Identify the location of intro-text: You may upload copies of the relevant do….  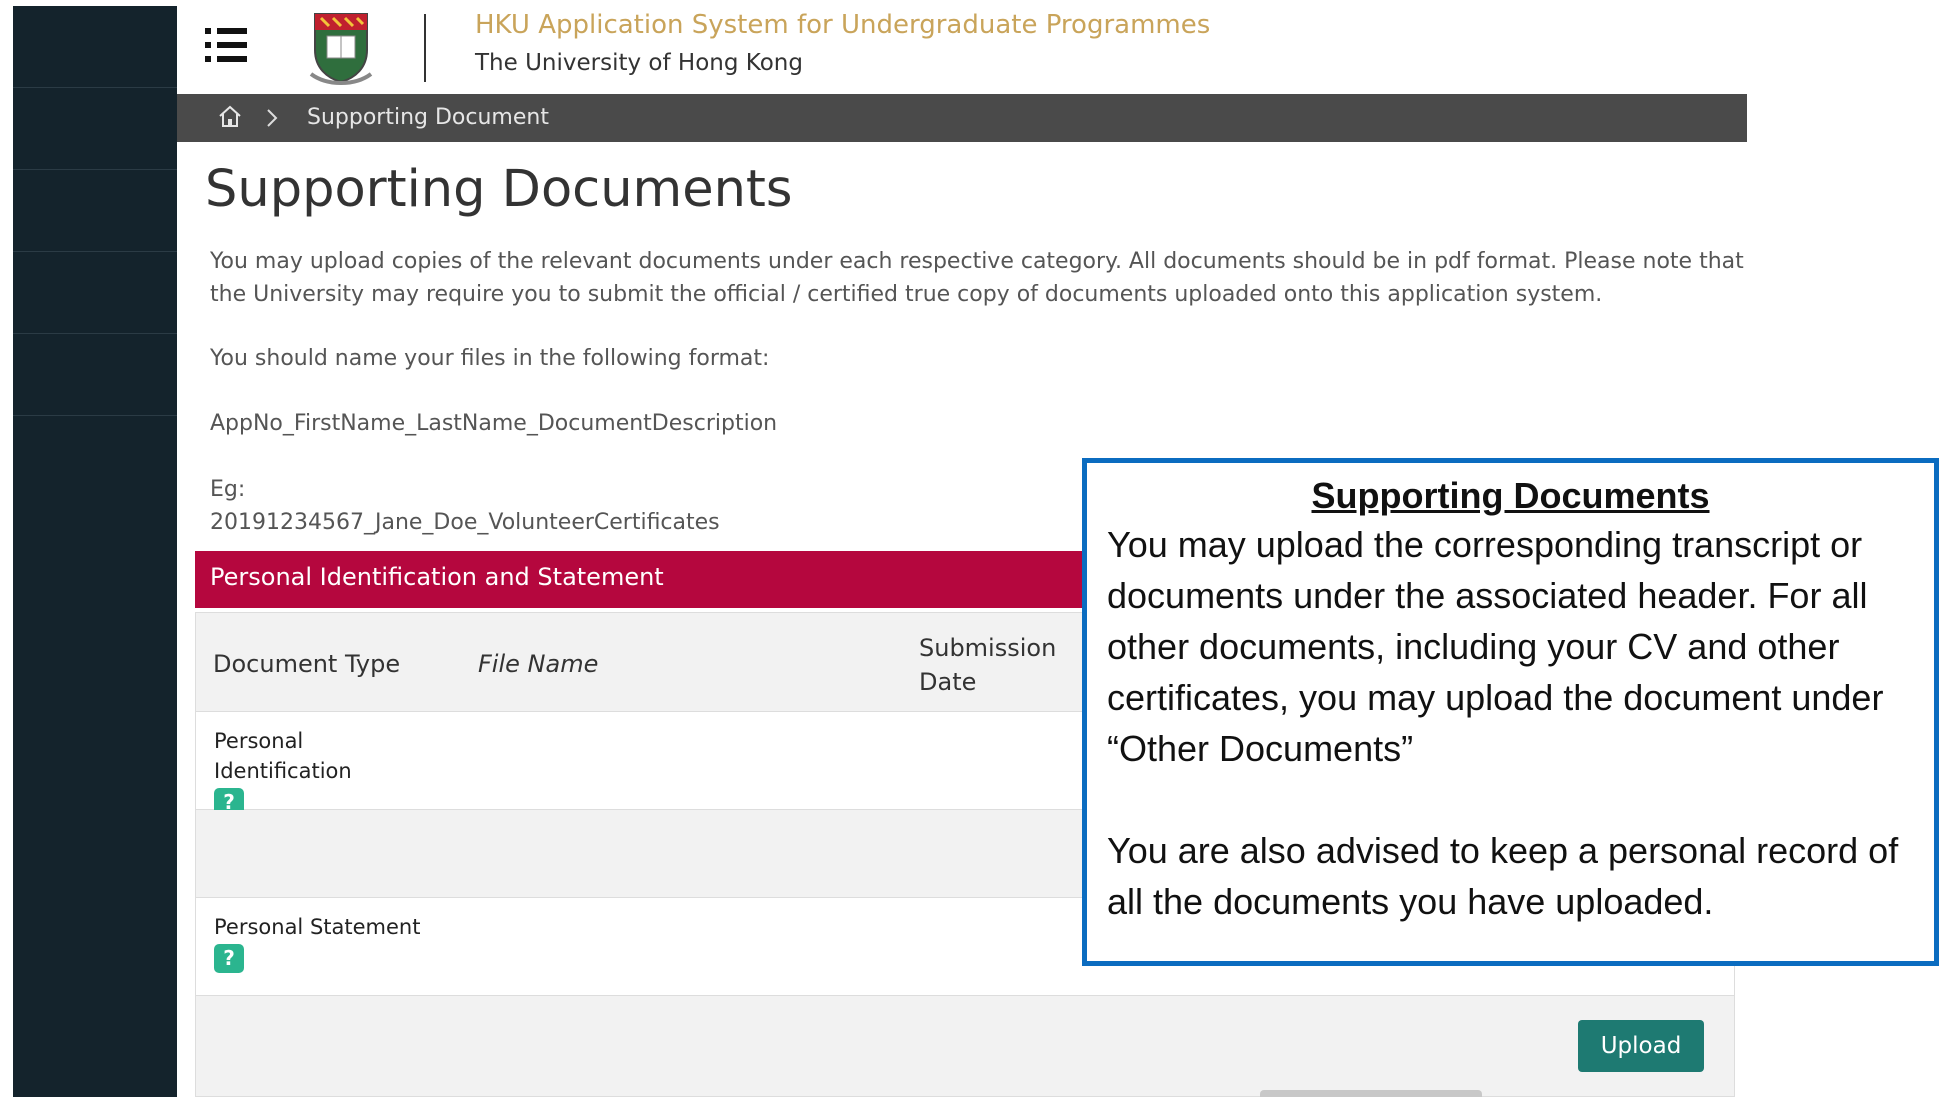
(977, 278).